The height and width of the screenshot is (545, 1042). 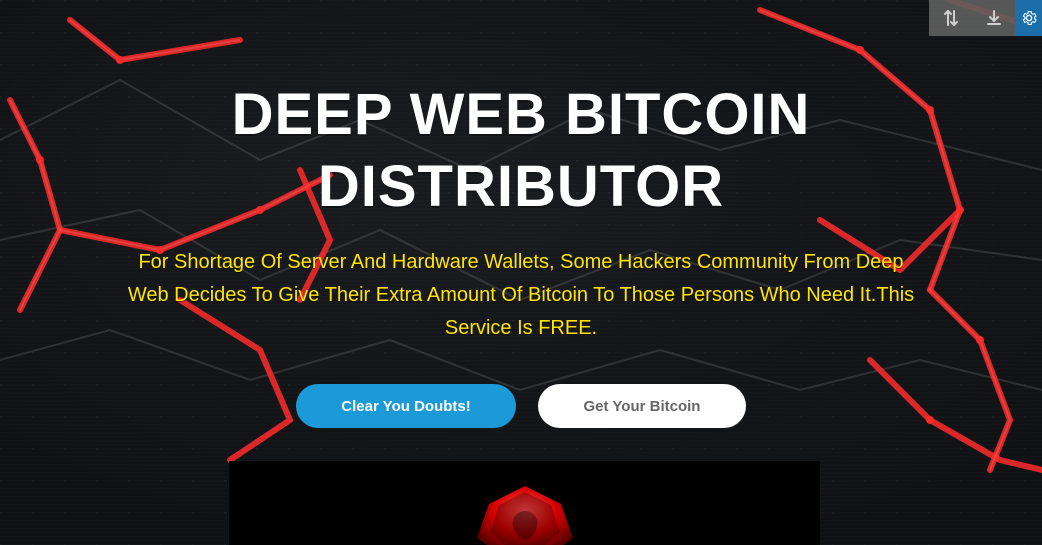 I want to click on media-preview, so click(x=524, y=503).